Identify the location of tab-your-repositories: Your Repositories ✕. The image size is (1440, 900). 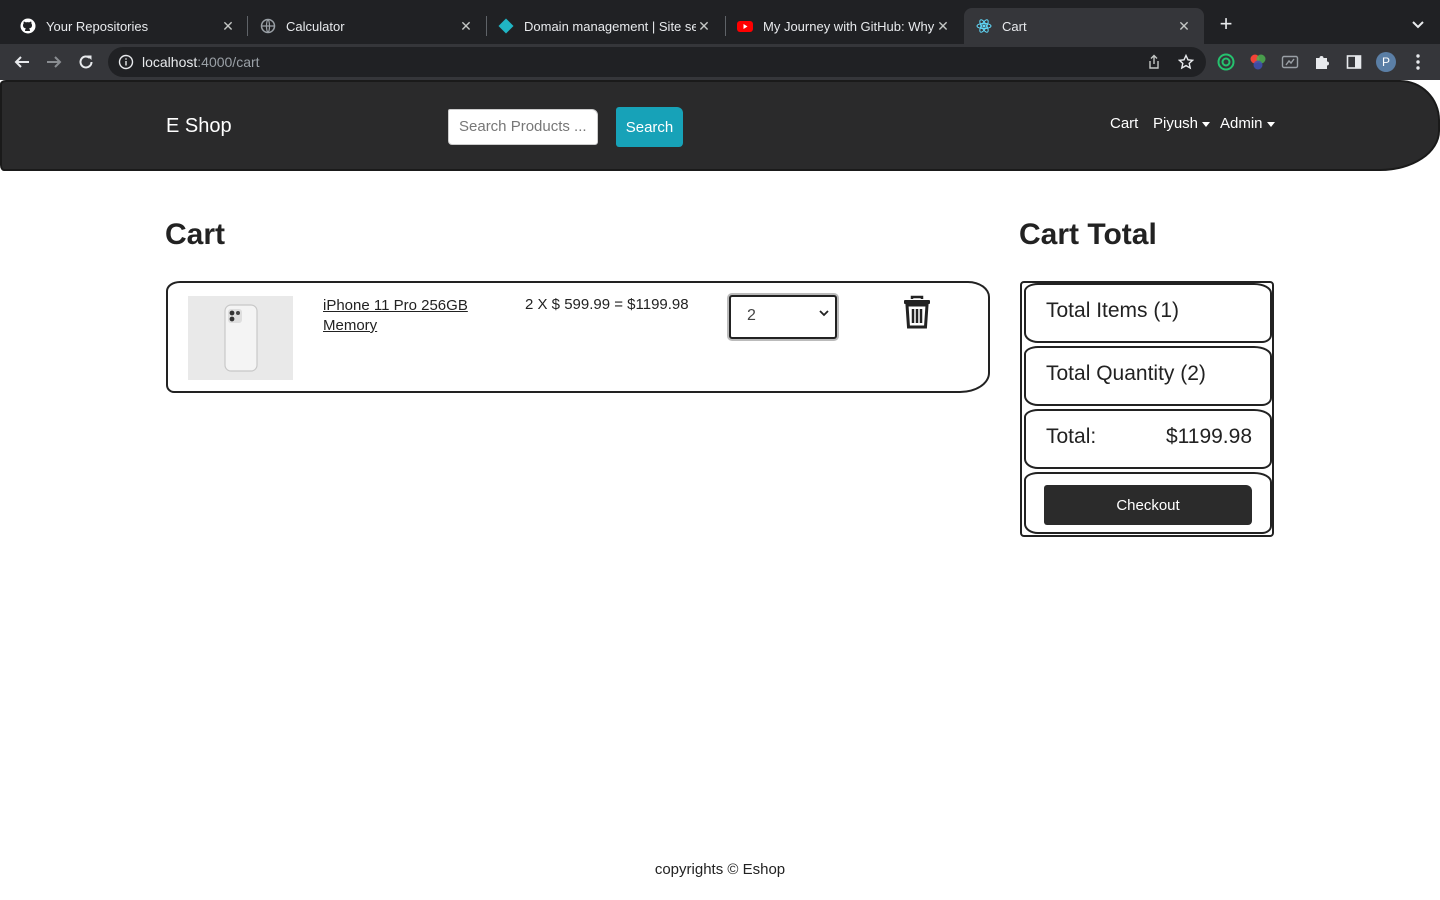
(128, 26).